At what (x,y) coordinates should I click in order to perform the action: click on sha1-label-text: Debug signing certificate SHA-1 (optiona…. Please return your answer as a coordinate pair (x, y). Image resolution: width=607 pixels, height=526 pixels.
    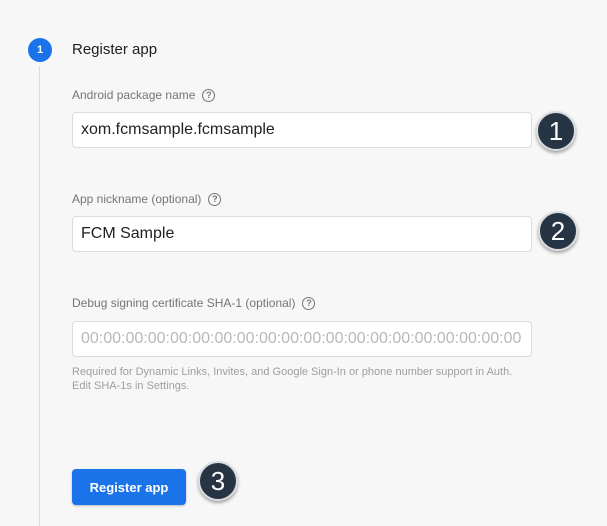
    Looking at the image, I should click on (184, 303).